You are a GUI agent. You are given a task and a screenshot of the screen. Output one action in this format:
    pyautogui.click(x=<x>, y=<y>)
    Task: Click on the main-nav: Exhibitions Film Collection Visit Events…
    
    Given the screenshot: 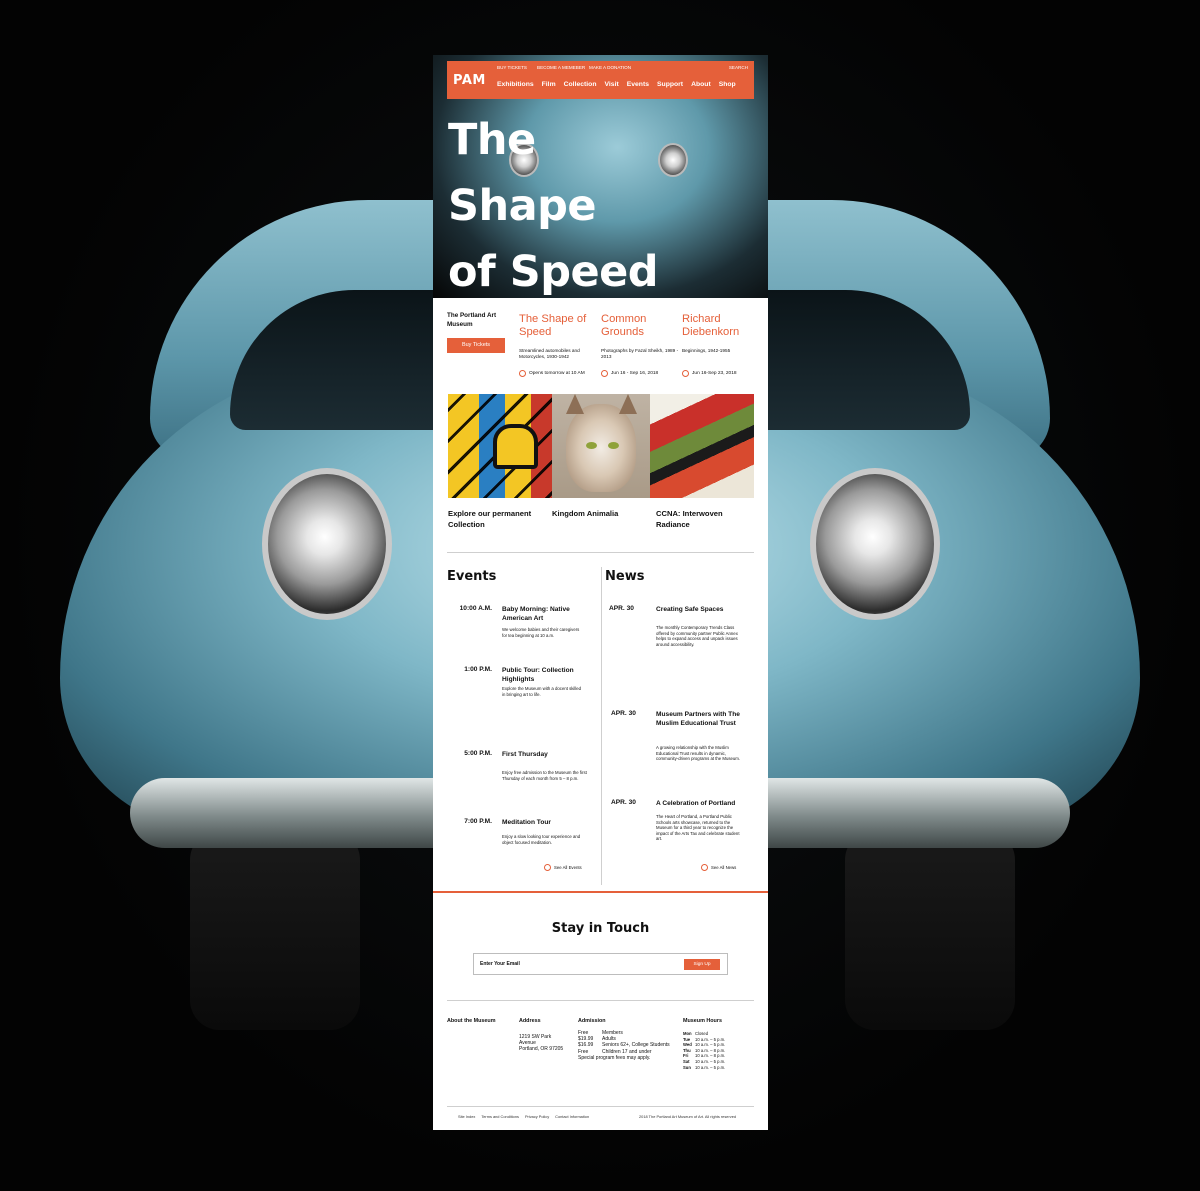 What is the action you would take?
    pyautogui.click(x=616, y=84)
    